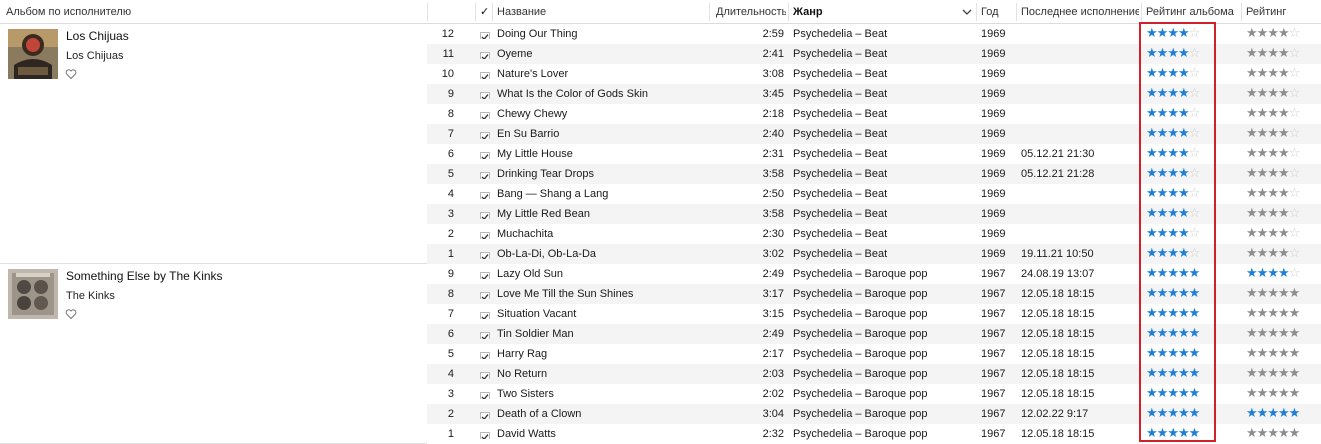 Image resolution: width=1321 pixels, height=444 pixels. Describe the element at coordinates (602, 274) in the screenshot. I see `track-name: Lazy Old Sun` at that location.